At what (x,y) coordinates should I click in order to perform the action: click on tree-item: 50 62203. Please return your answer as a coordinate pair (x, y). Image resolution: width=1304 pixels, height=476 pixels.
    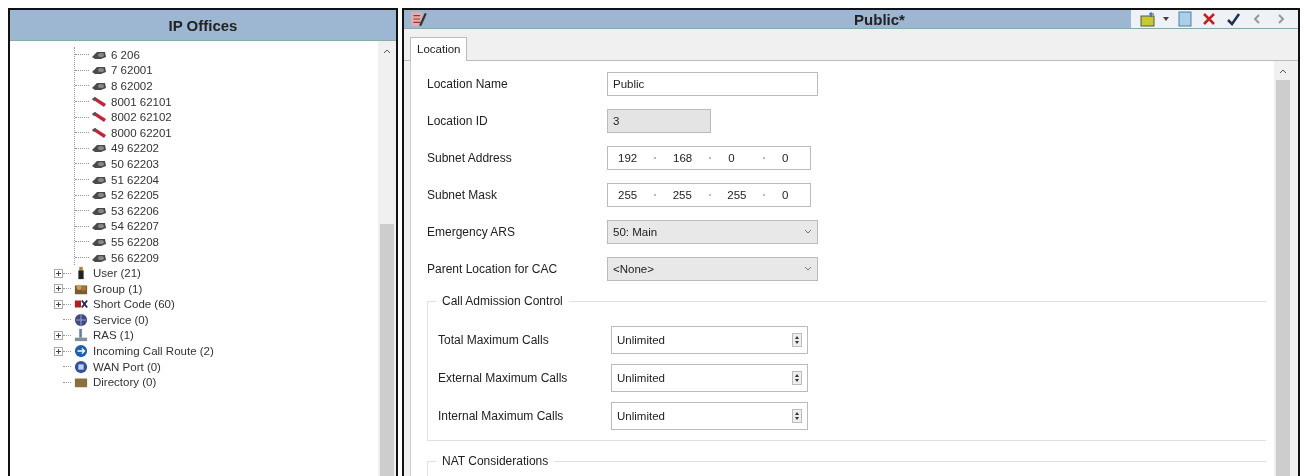
    Looking at the image, I should click on (135, 163).